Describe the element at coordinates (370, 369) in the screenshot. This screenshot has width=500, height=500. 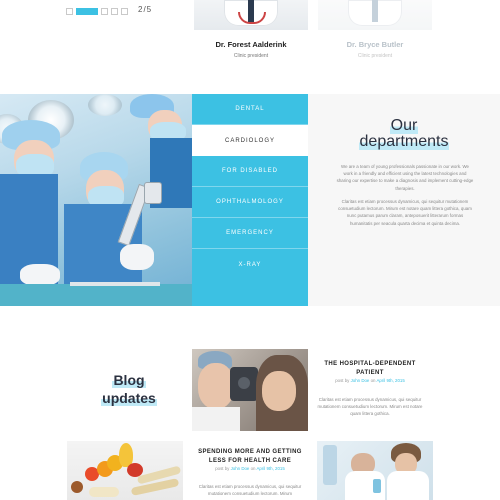
I see `post-title: THE HOSPITAL-DEPENDENT PATIENT` at that location.